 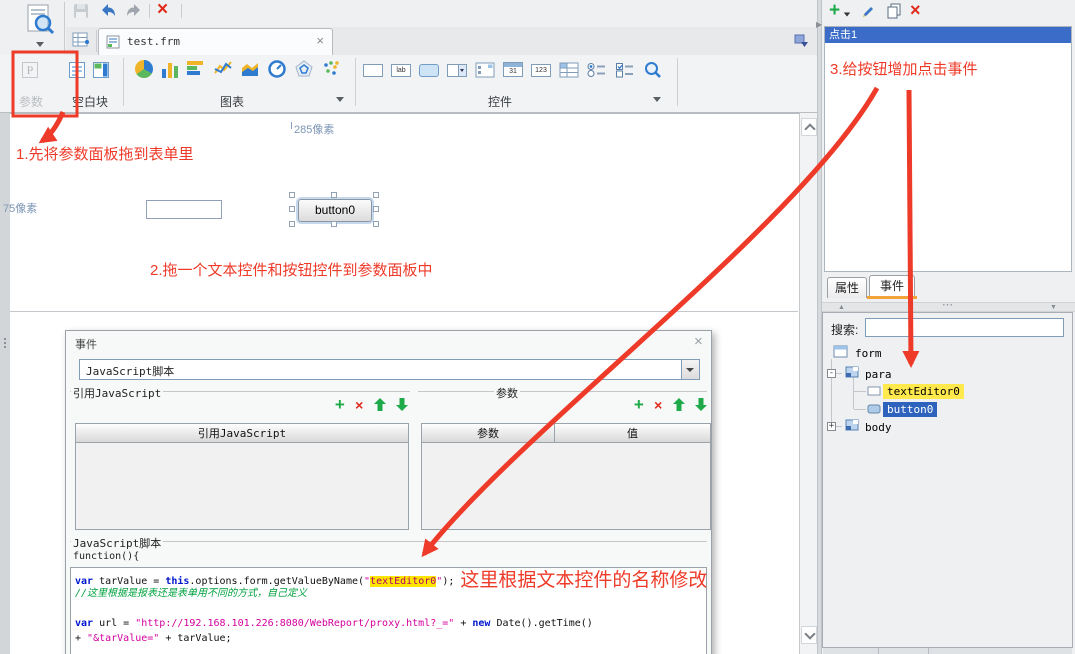 I want to click on collapse-toggle-icon: -, so click(x=831, y=373).